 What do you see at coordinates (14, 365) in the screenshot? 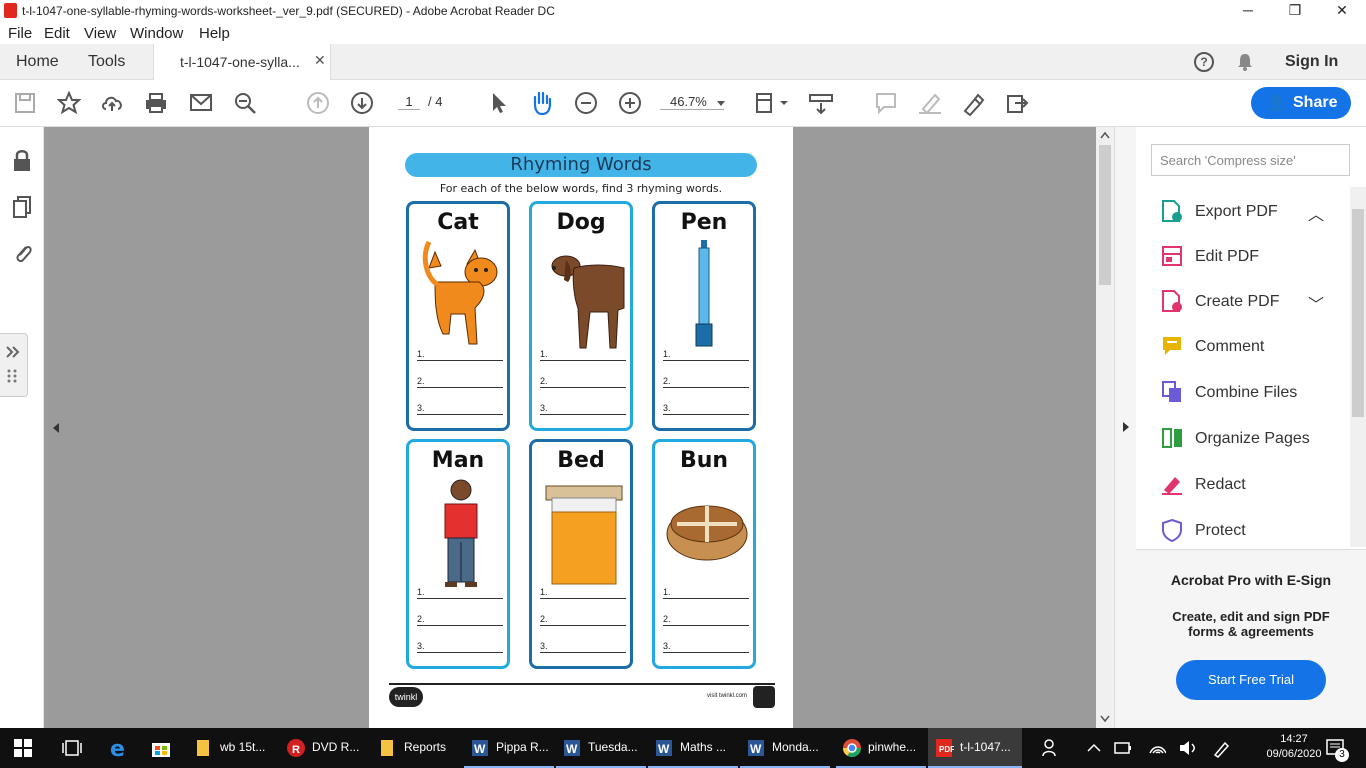
I see `expand-panel-handle` at bounding box center [14, 365].